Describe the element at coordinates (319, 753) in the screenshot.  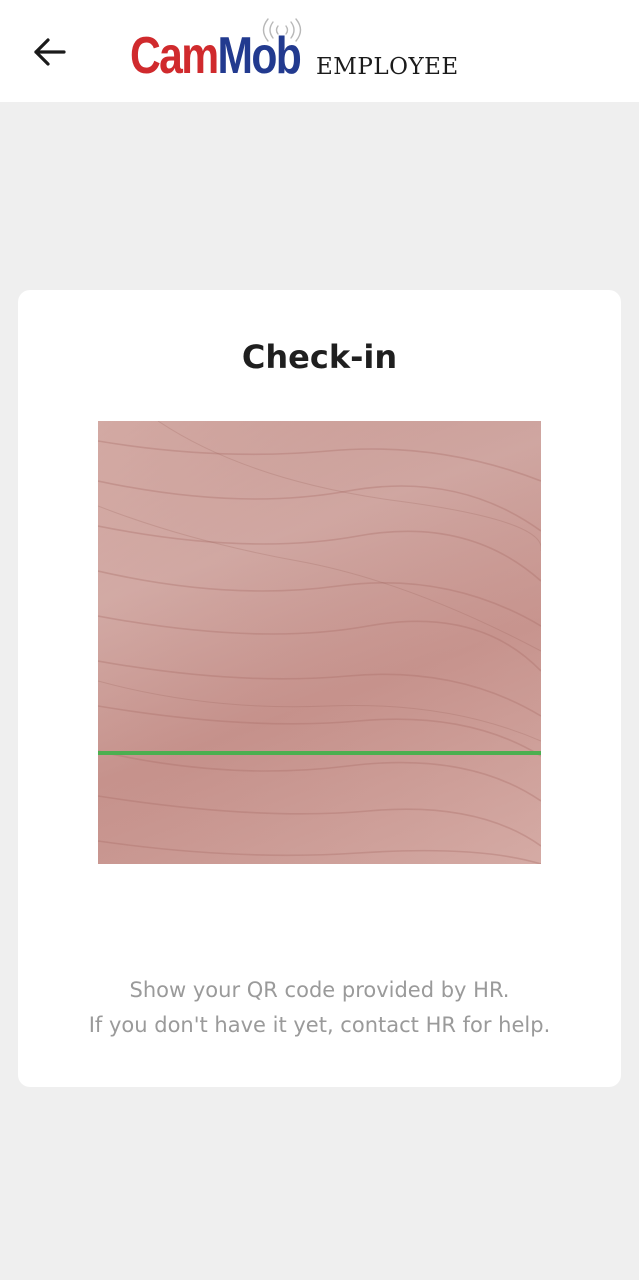
I see `scan-line` at that location.